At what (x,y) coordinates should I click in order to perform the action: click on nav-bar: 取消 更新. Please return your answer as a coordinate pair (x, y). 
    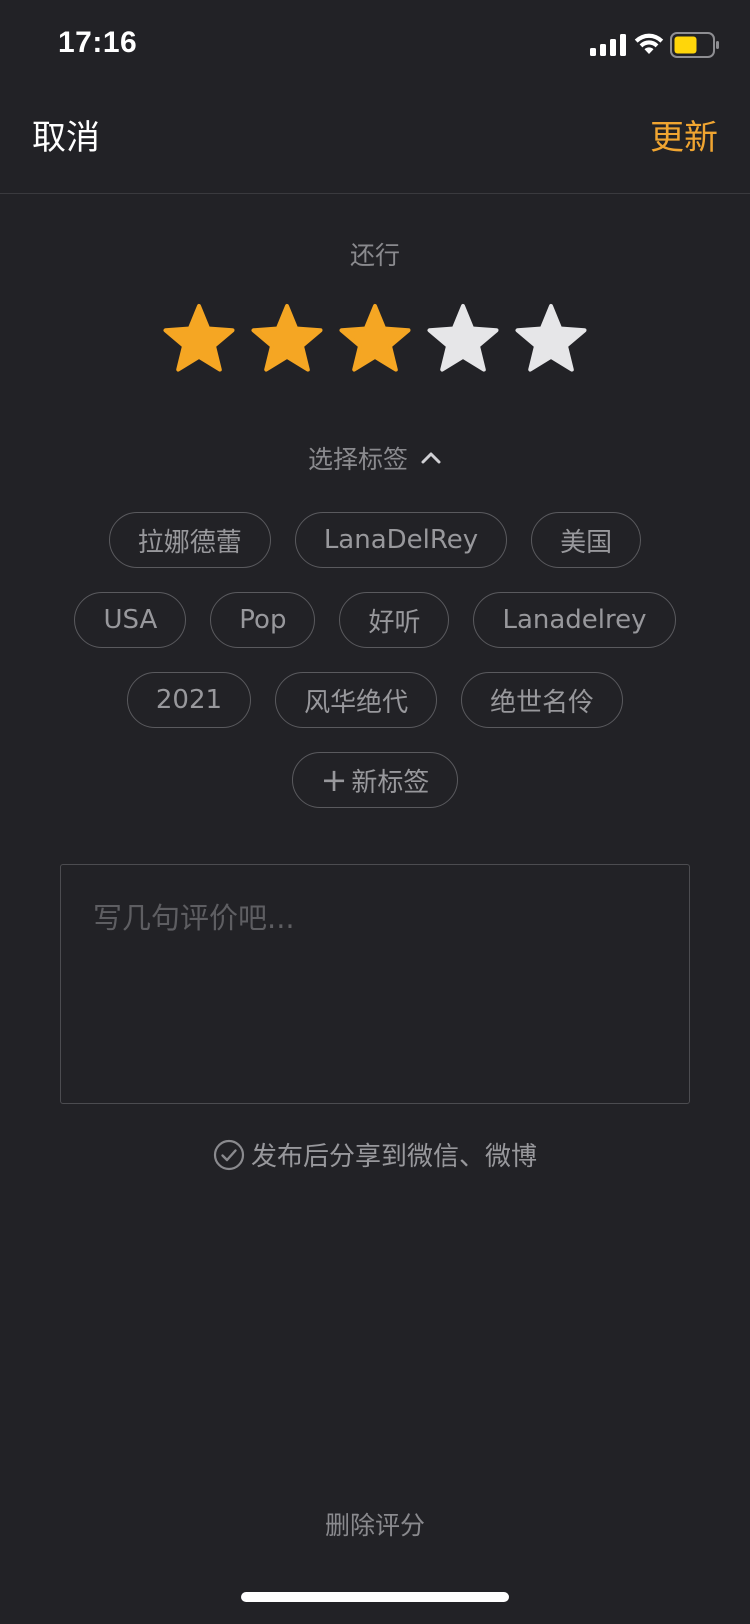
    Looking at the image, I should click on (375, 143).